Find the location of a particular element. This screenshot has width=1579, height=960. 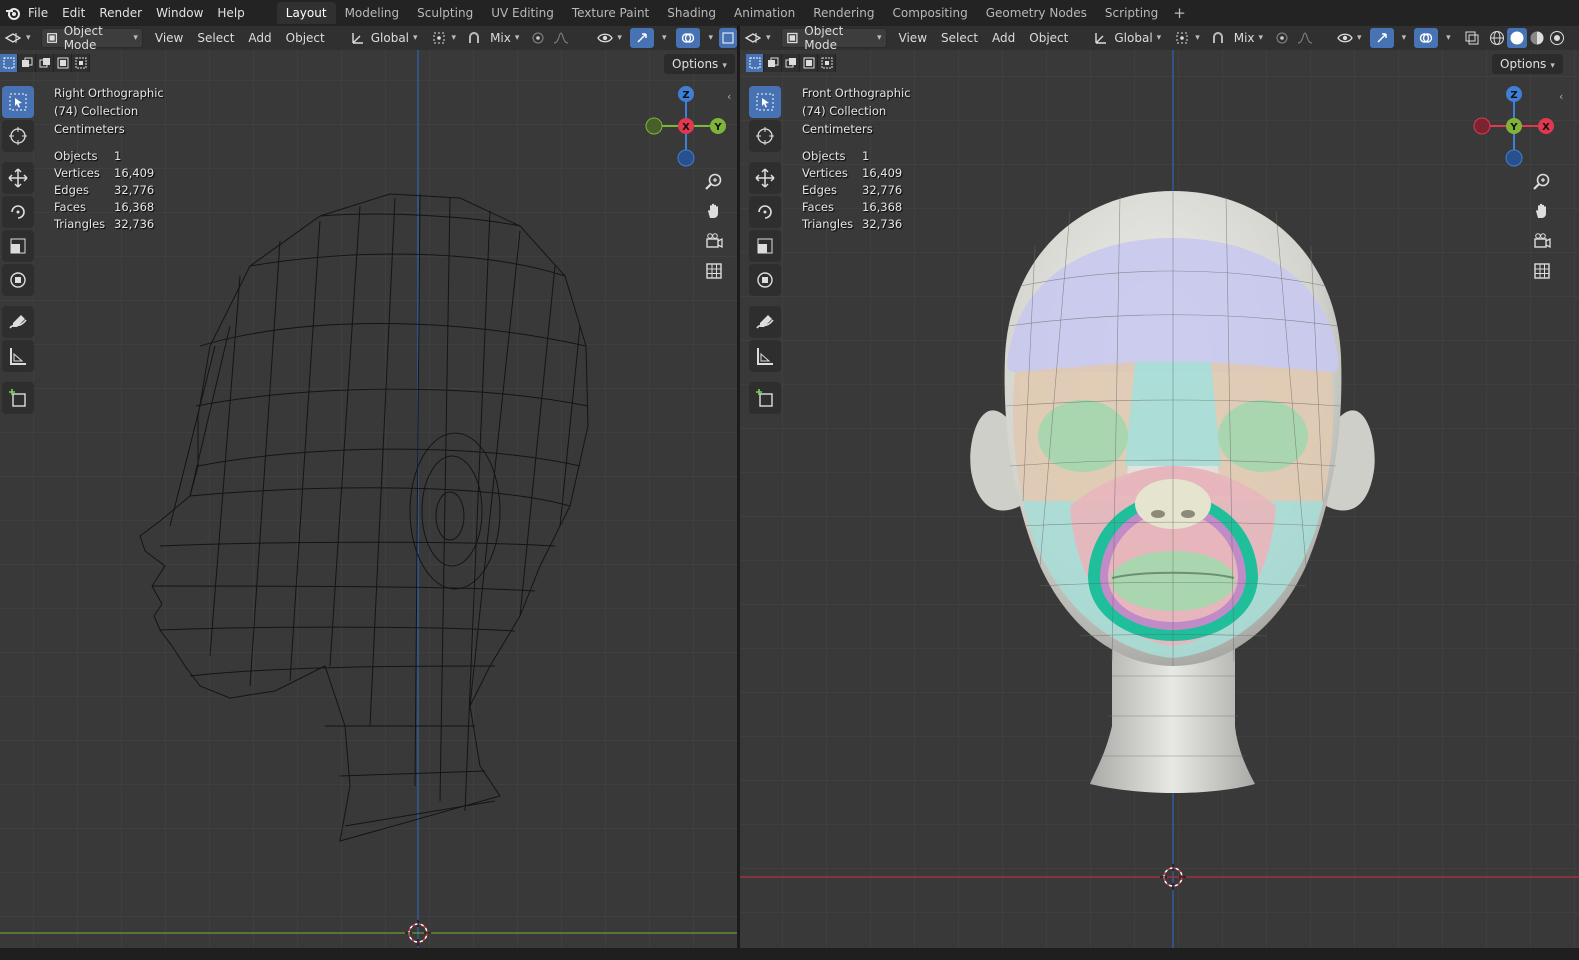

tab-animation: Animation is located at coordinates (764, 13).